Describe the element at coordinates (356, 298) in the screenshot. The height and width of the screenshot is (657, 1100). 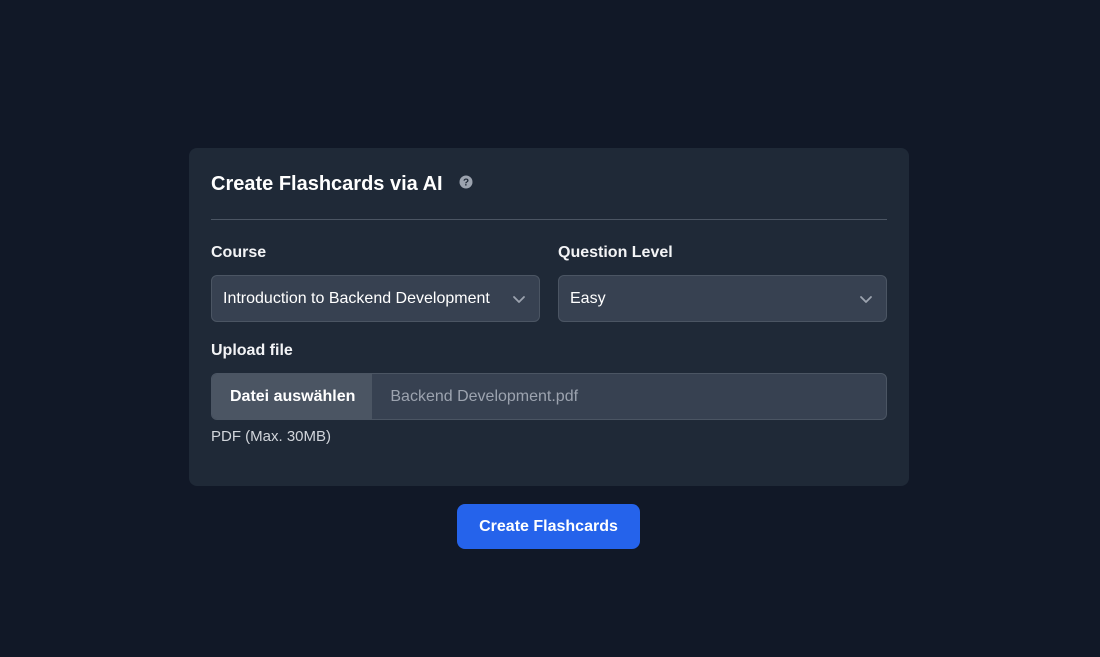
I see `course-select-value: Introduction to Backend Development` at that location.